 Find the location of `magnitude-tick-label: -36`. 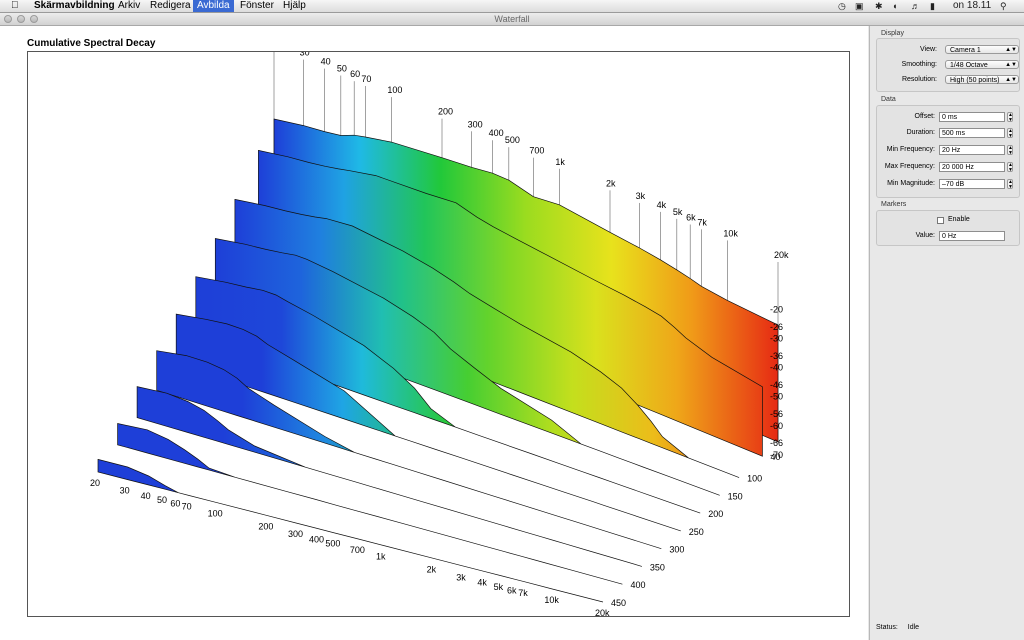

magnitude-tick-label: -36 is located at coordinates (776, 356).